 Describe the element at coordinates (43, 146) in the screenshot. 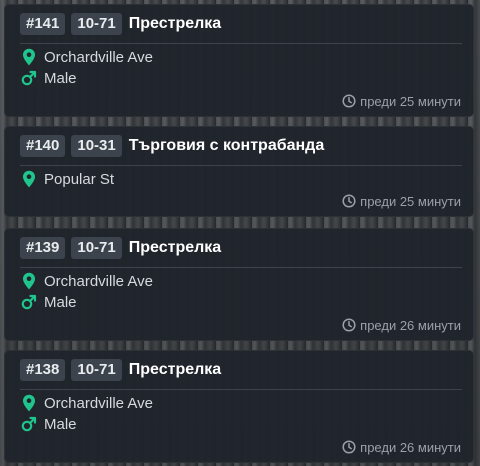

I see `call-id-badge: #140` at that location.